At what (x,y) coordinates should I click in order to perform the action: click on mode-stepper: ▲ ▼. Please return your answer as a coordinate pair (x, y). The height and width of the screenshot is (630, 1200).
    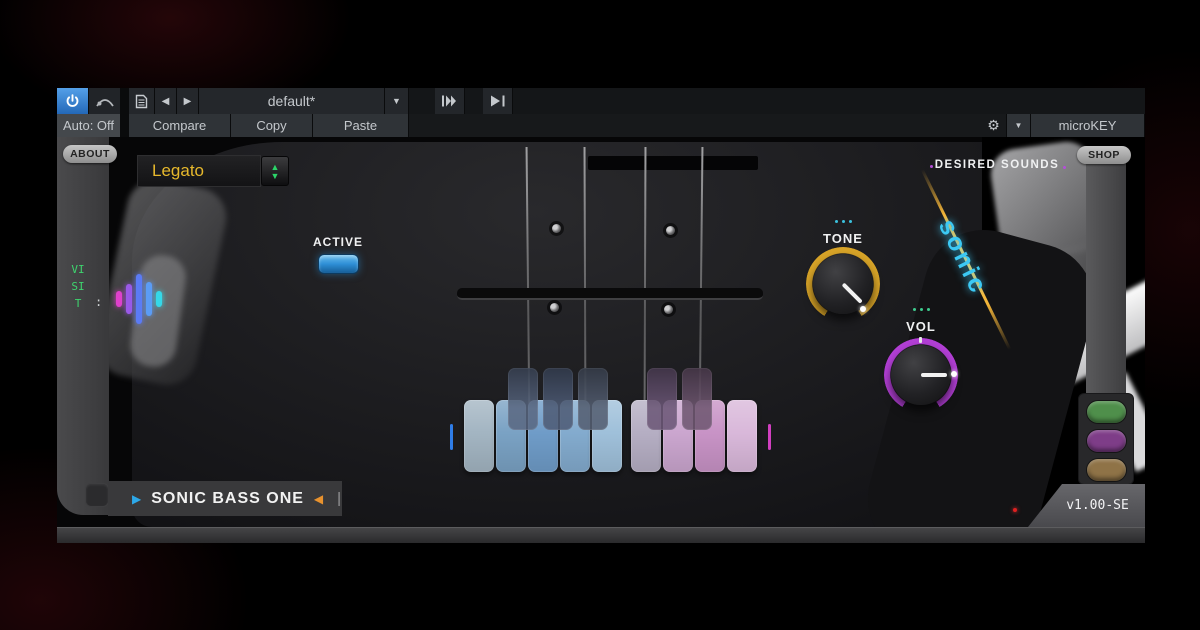
    Looking at the image, I should click on (275, 171).